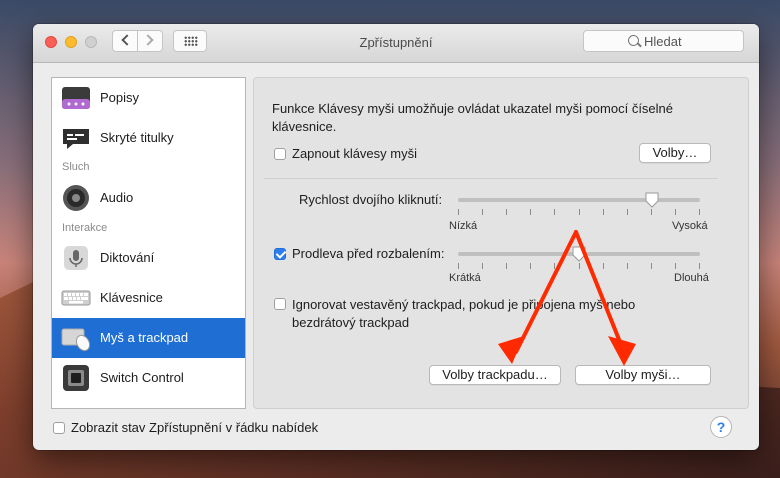 This screenshot has width=780, height=478. Describe the element at coordinates (76, 167) in the screenshot. I see `sidebar-section-header: Sluch` at that location.